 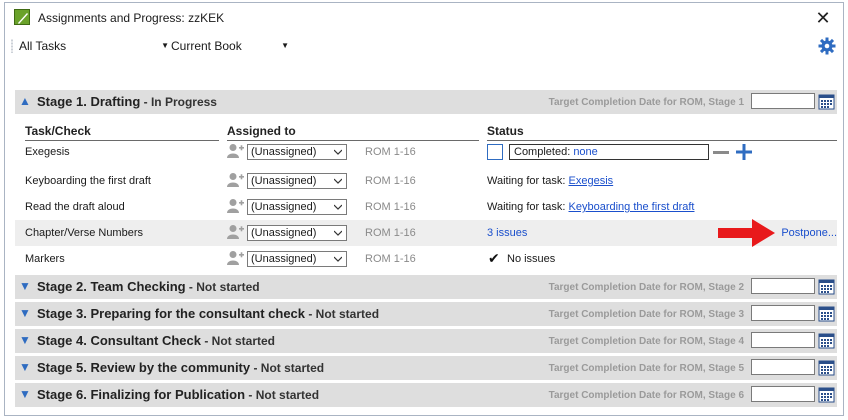 What do you see at coordinates (783, 313) in the screenshot?
I see `stage-3-date-input` at bounding box center [783, 313].